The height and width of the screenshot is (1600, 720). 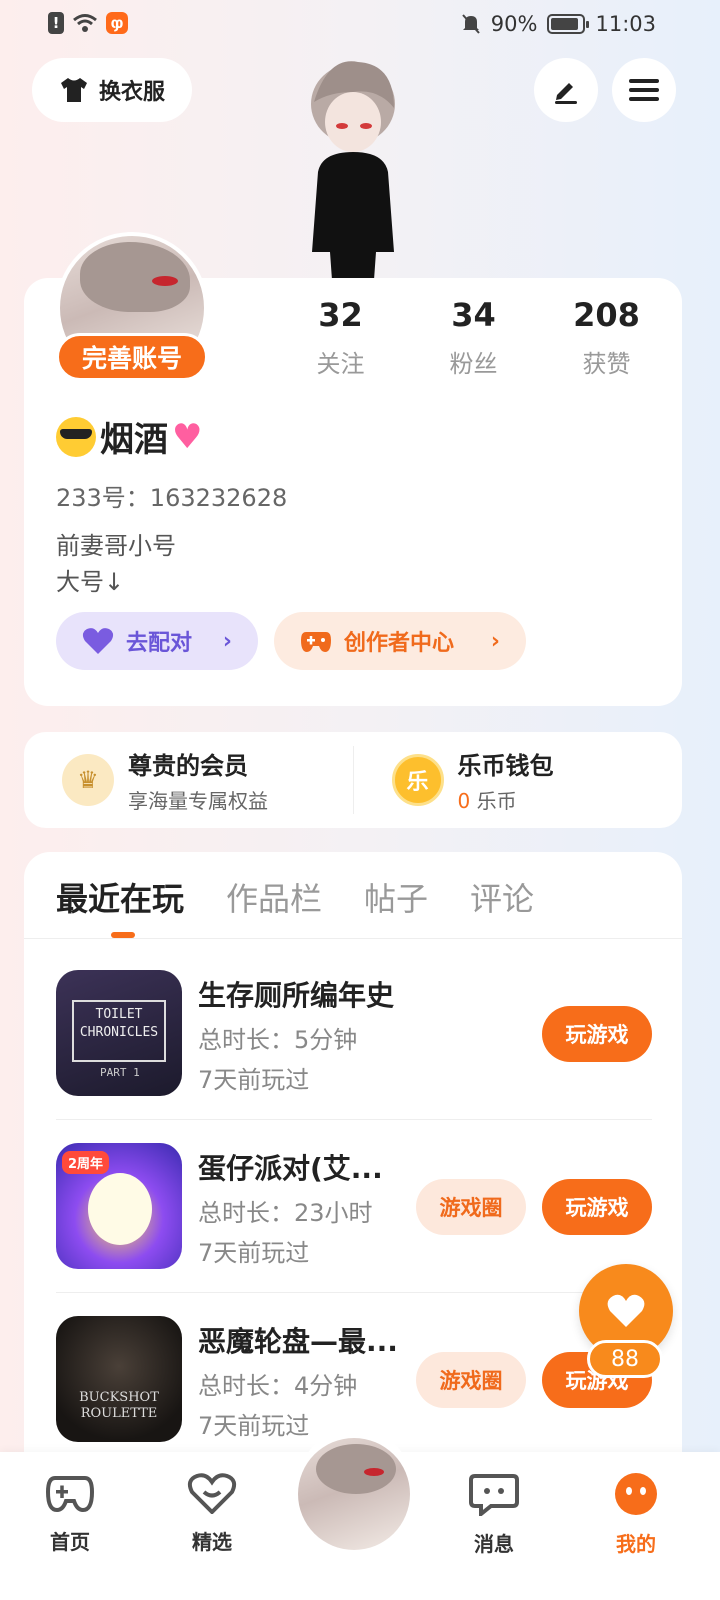 I want to click on battery-percent: 90%, so click(x=514, y=24).